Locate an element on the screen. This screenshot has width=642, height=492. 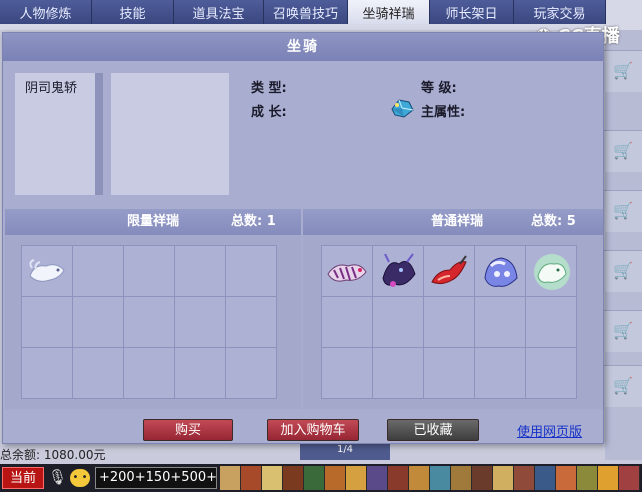
normal-section-title: 普通祥瑞 is located at coordinates (457, 221).